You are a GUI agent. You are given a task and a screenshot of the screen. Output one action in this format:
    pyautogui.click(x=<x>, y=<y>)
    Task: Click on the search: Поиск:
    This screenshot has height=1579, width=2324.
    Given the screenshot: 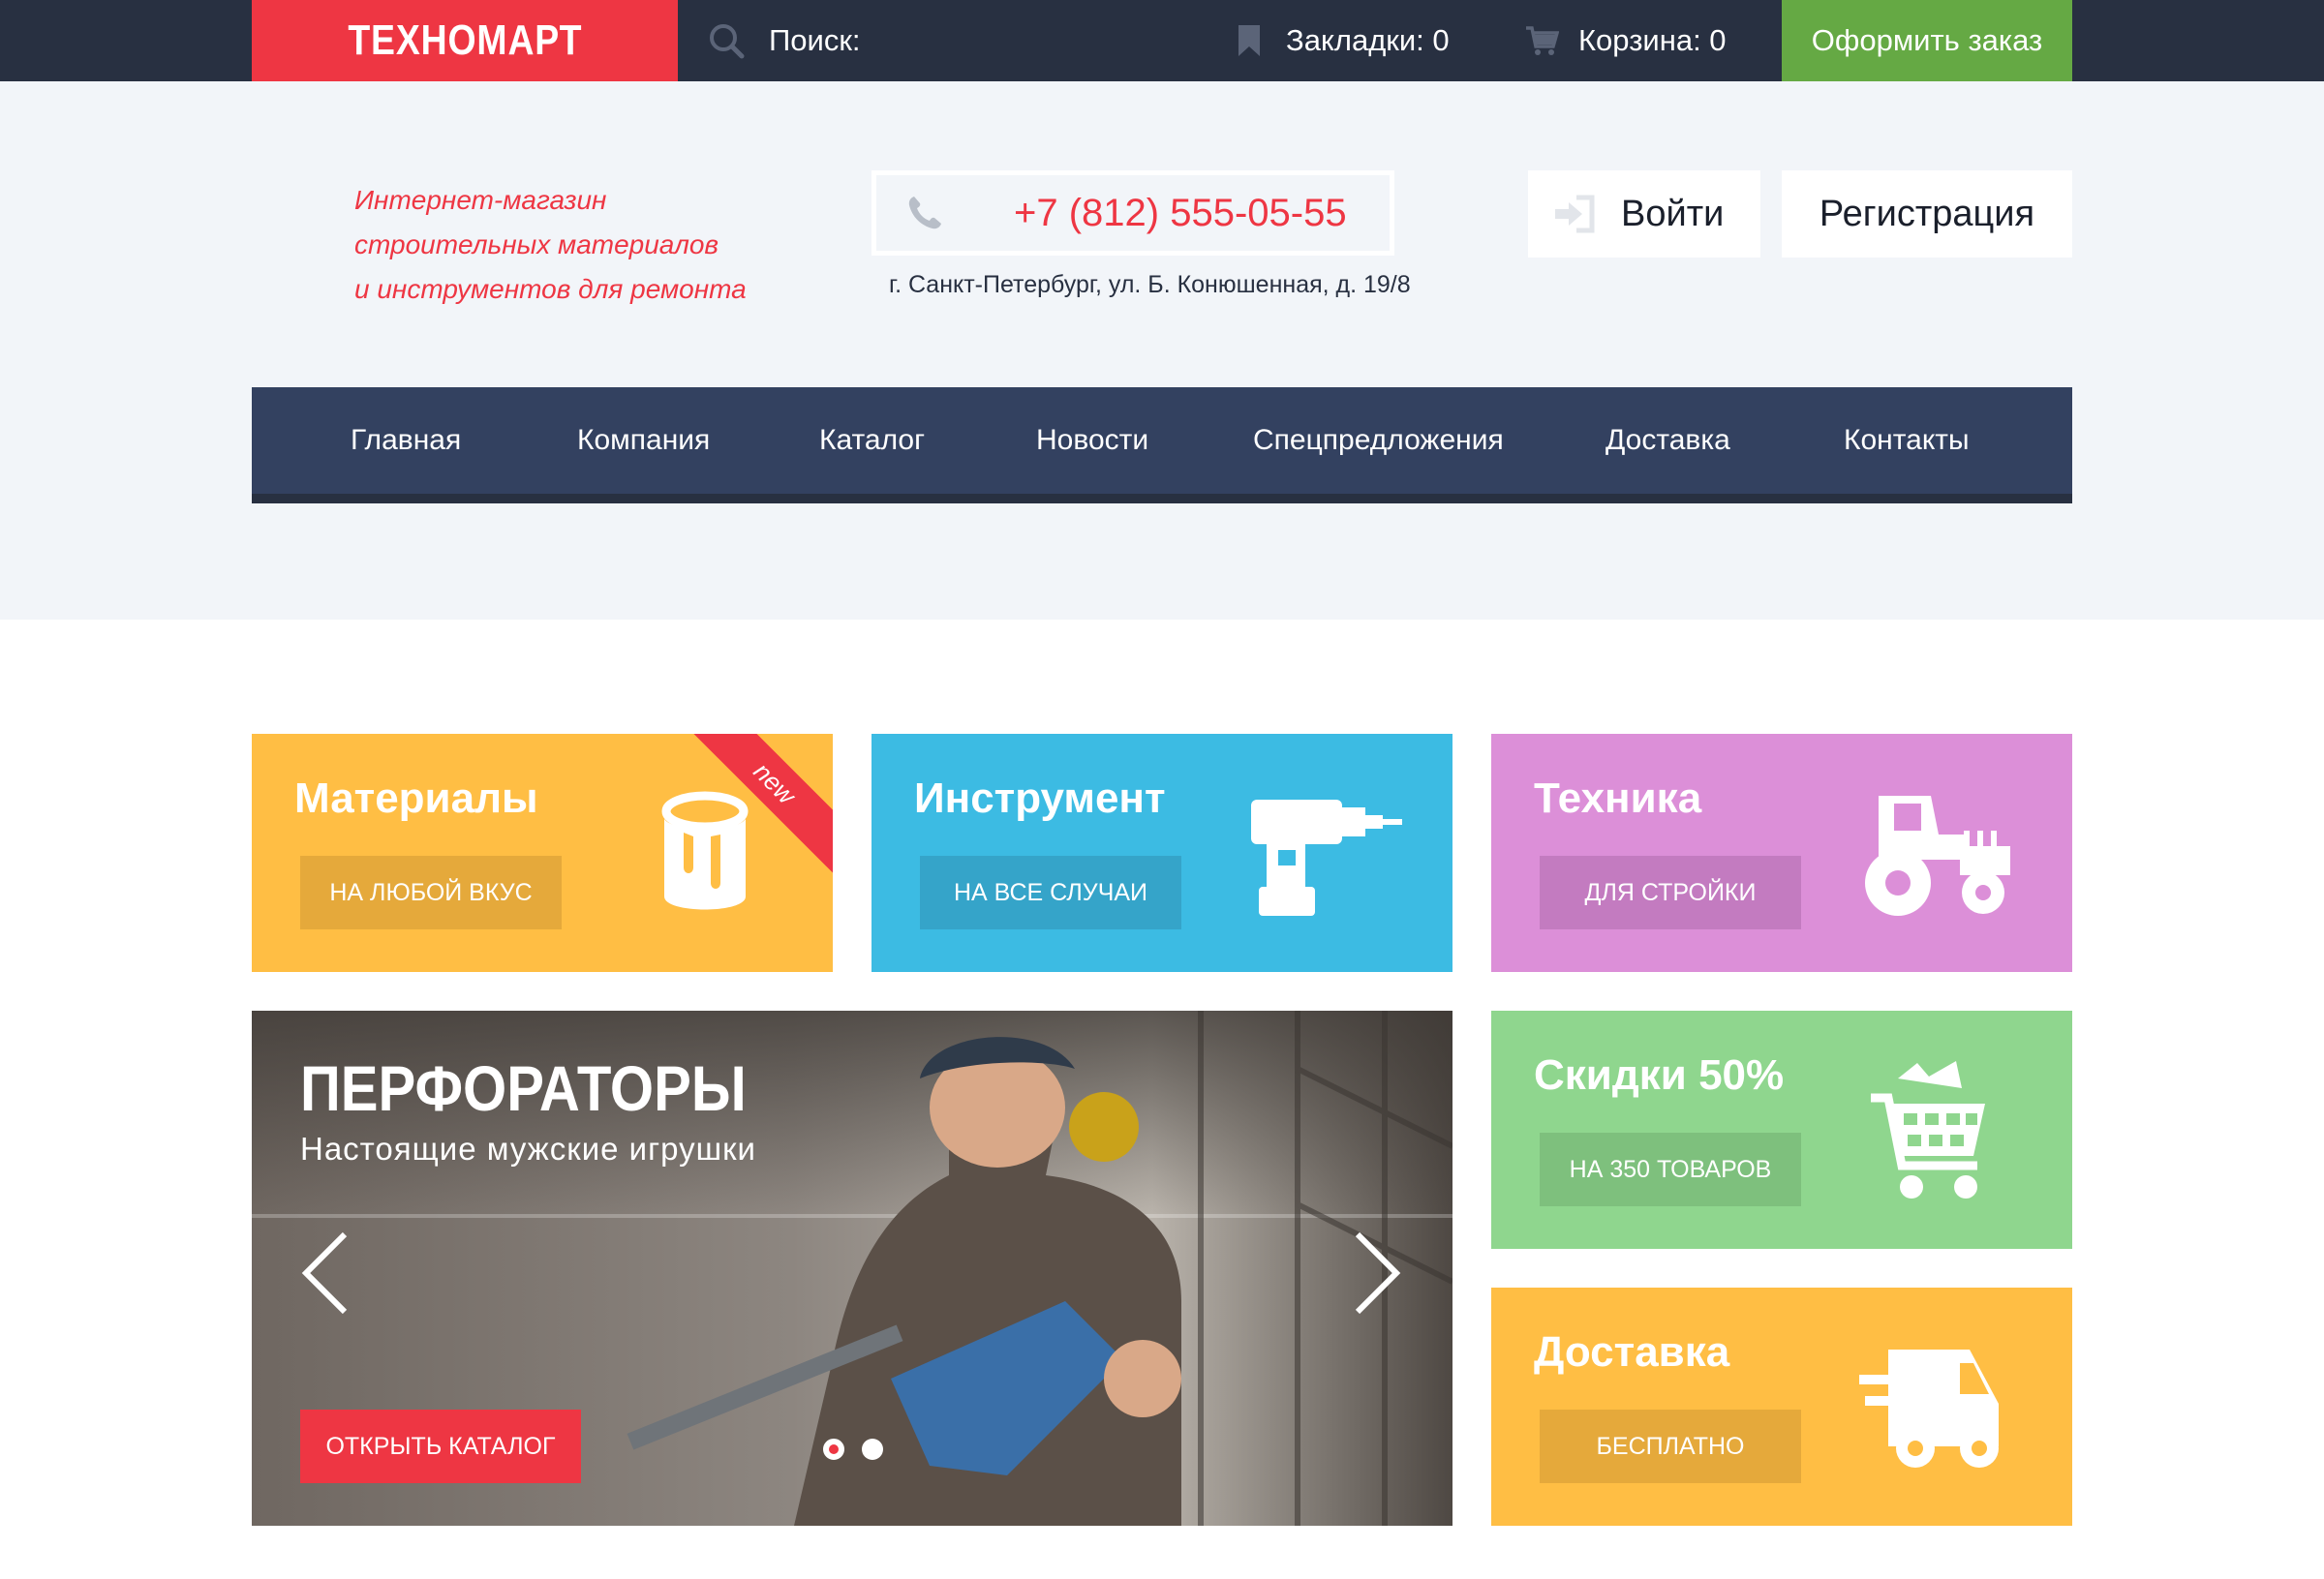 What is the action you would take?
    pyautogui.click(x=784, y=40)
    